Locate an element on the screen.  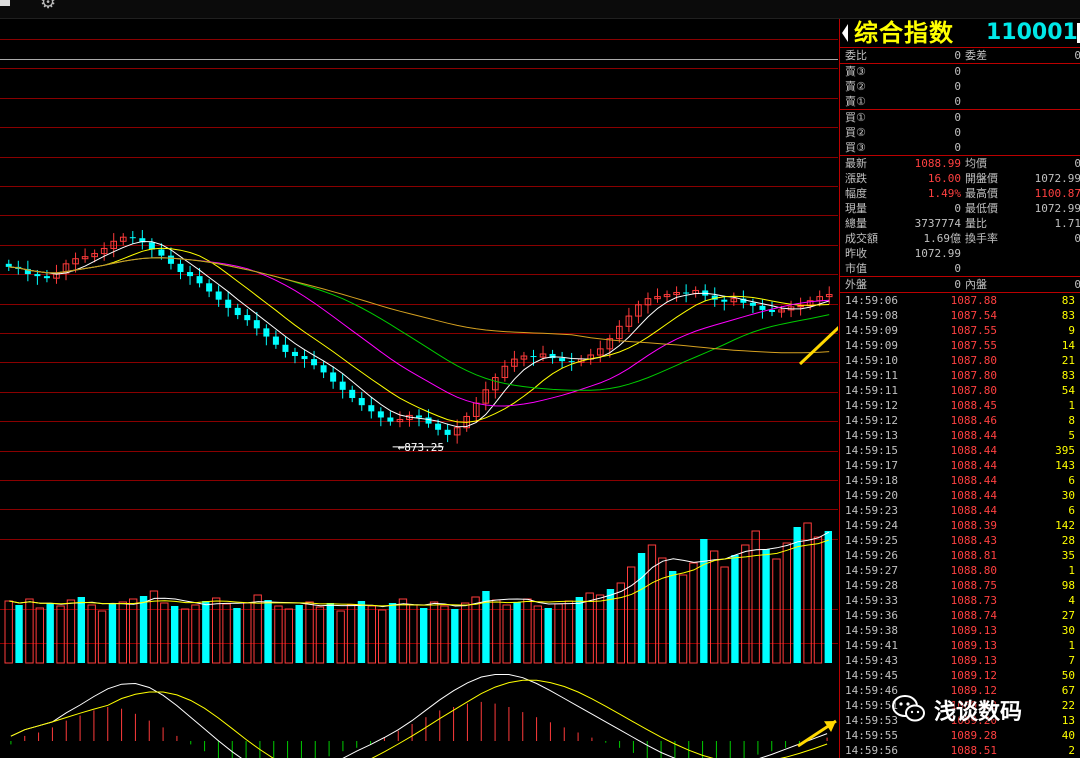
tick-time: 14:59:56 is located at coordinates (871, 750).